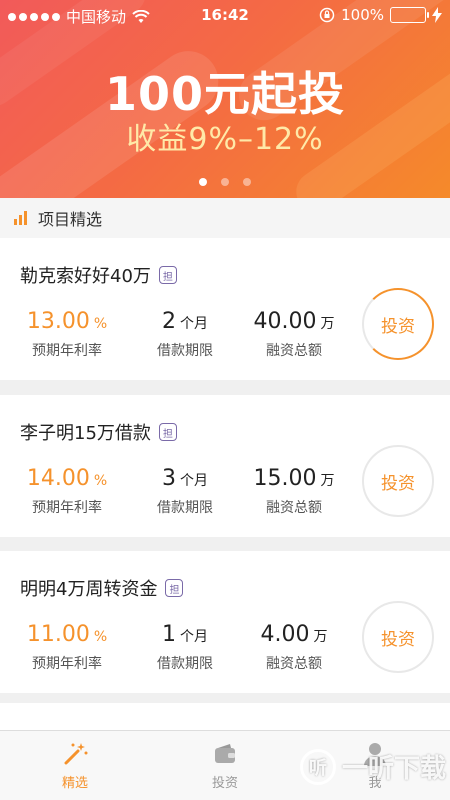 Image resolution: width=450 pixels, height=800 pixels. I want to click on rate-value: 11.00, so click(58, 634).